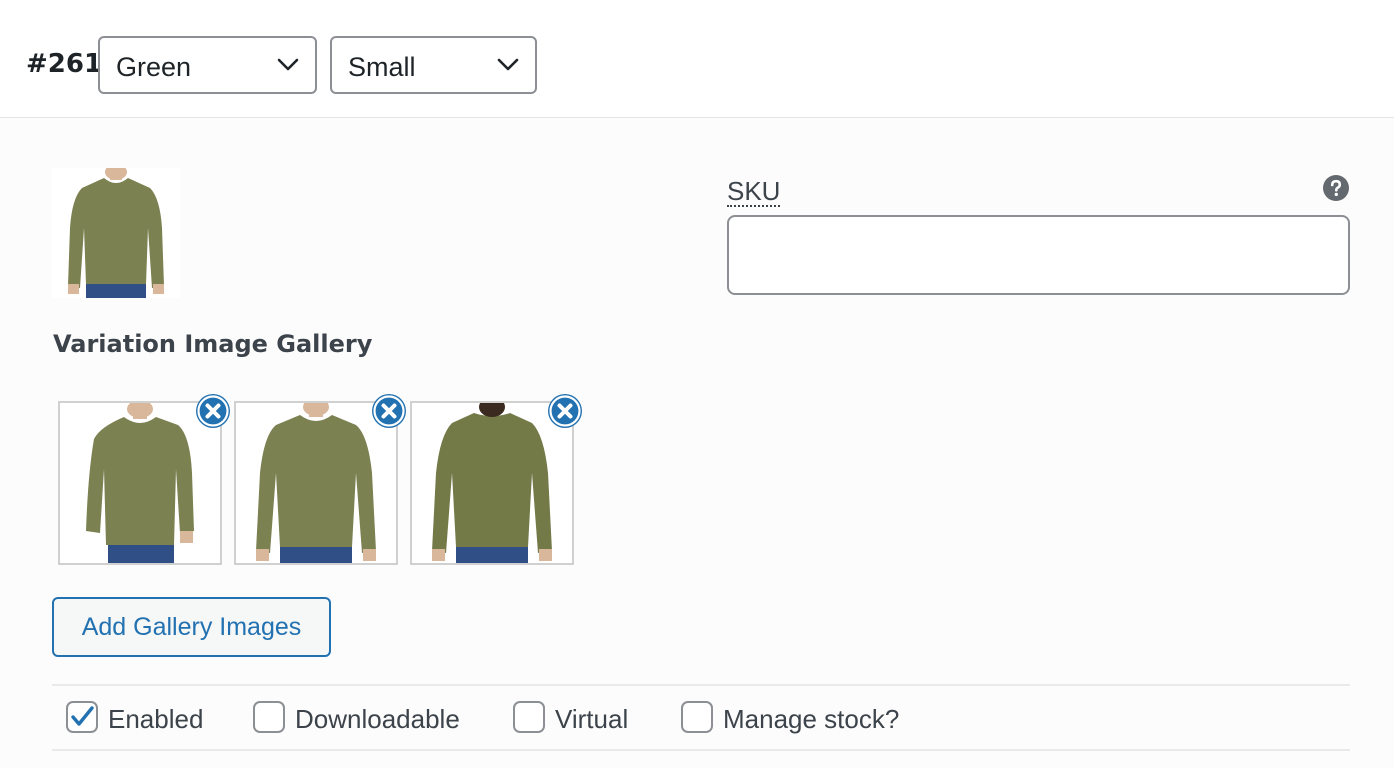 The width and height of the screenshot is (1394, 768). I want to click on manage-stock-checkbox, so click(697, 717).